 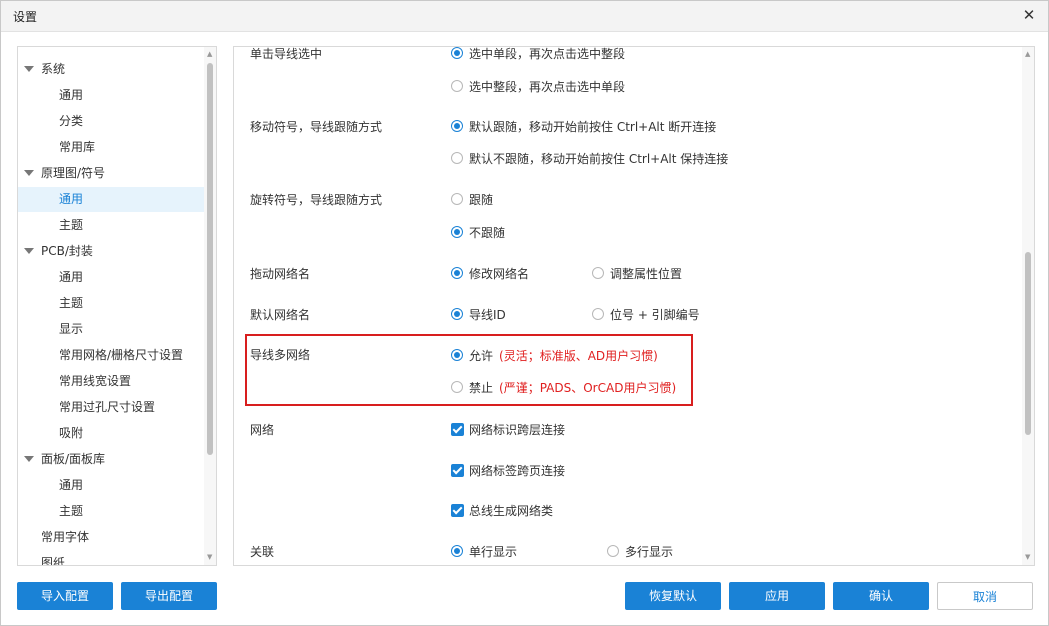 What do you see at coordinates (316, 127) in the screenshot?
I see `move-symbol-follow-label: 移动符号，导线跟随方式` at bounding box center [316, 127].